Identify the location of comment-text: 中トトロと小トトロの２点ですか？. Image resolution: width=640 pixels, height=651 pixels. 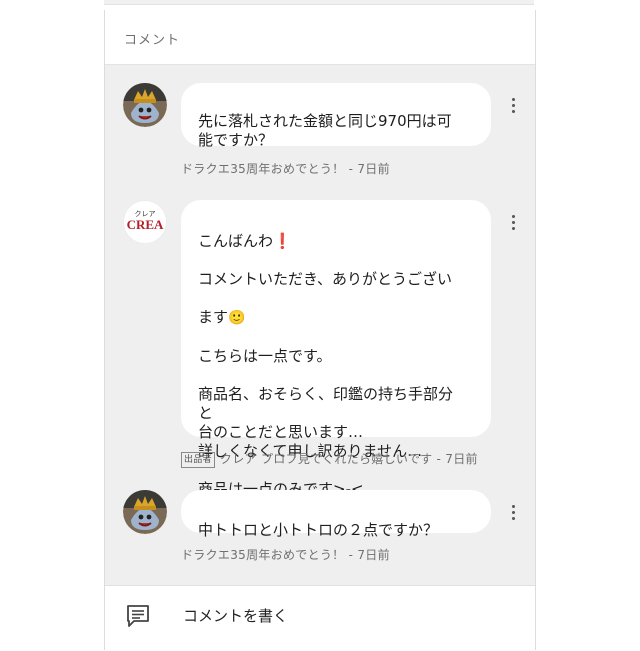
(318, 530).